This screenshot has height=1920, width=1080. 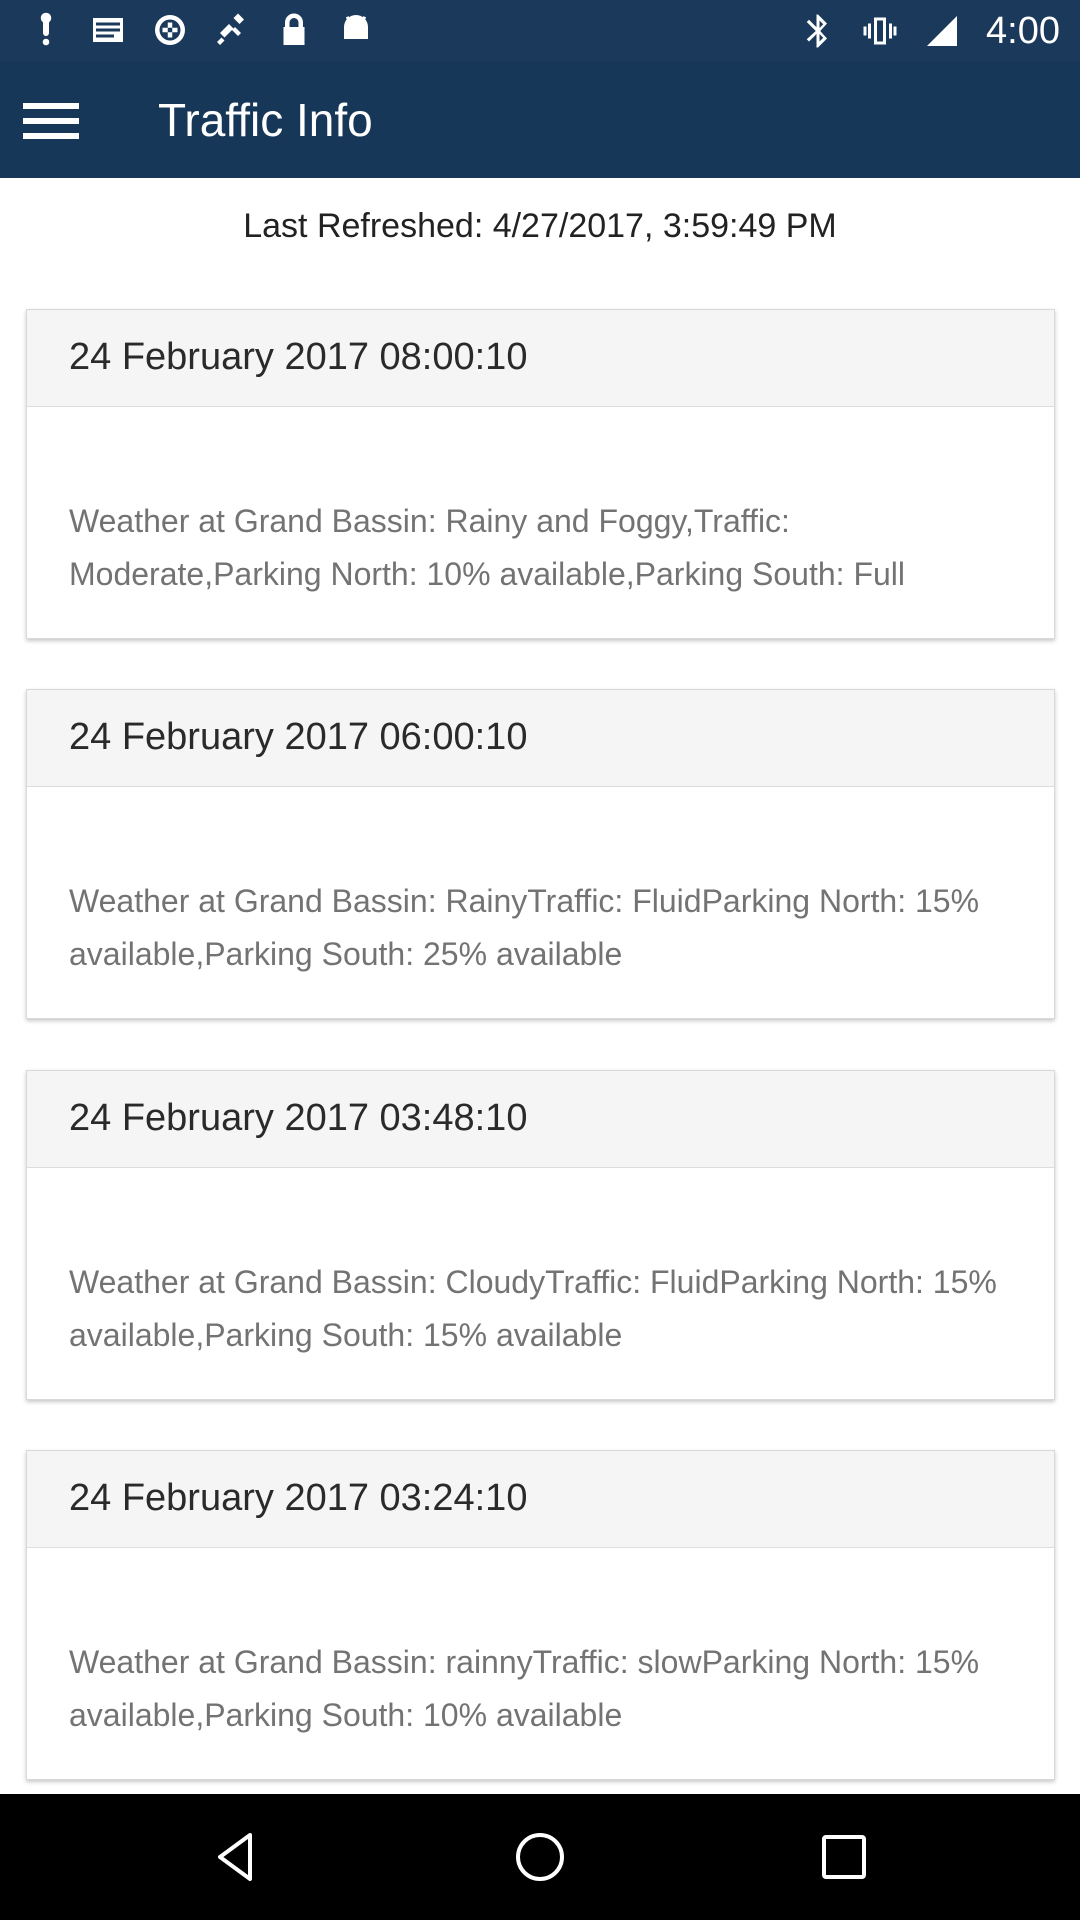 I want to click on message-icon, so click(x=108, y=30).